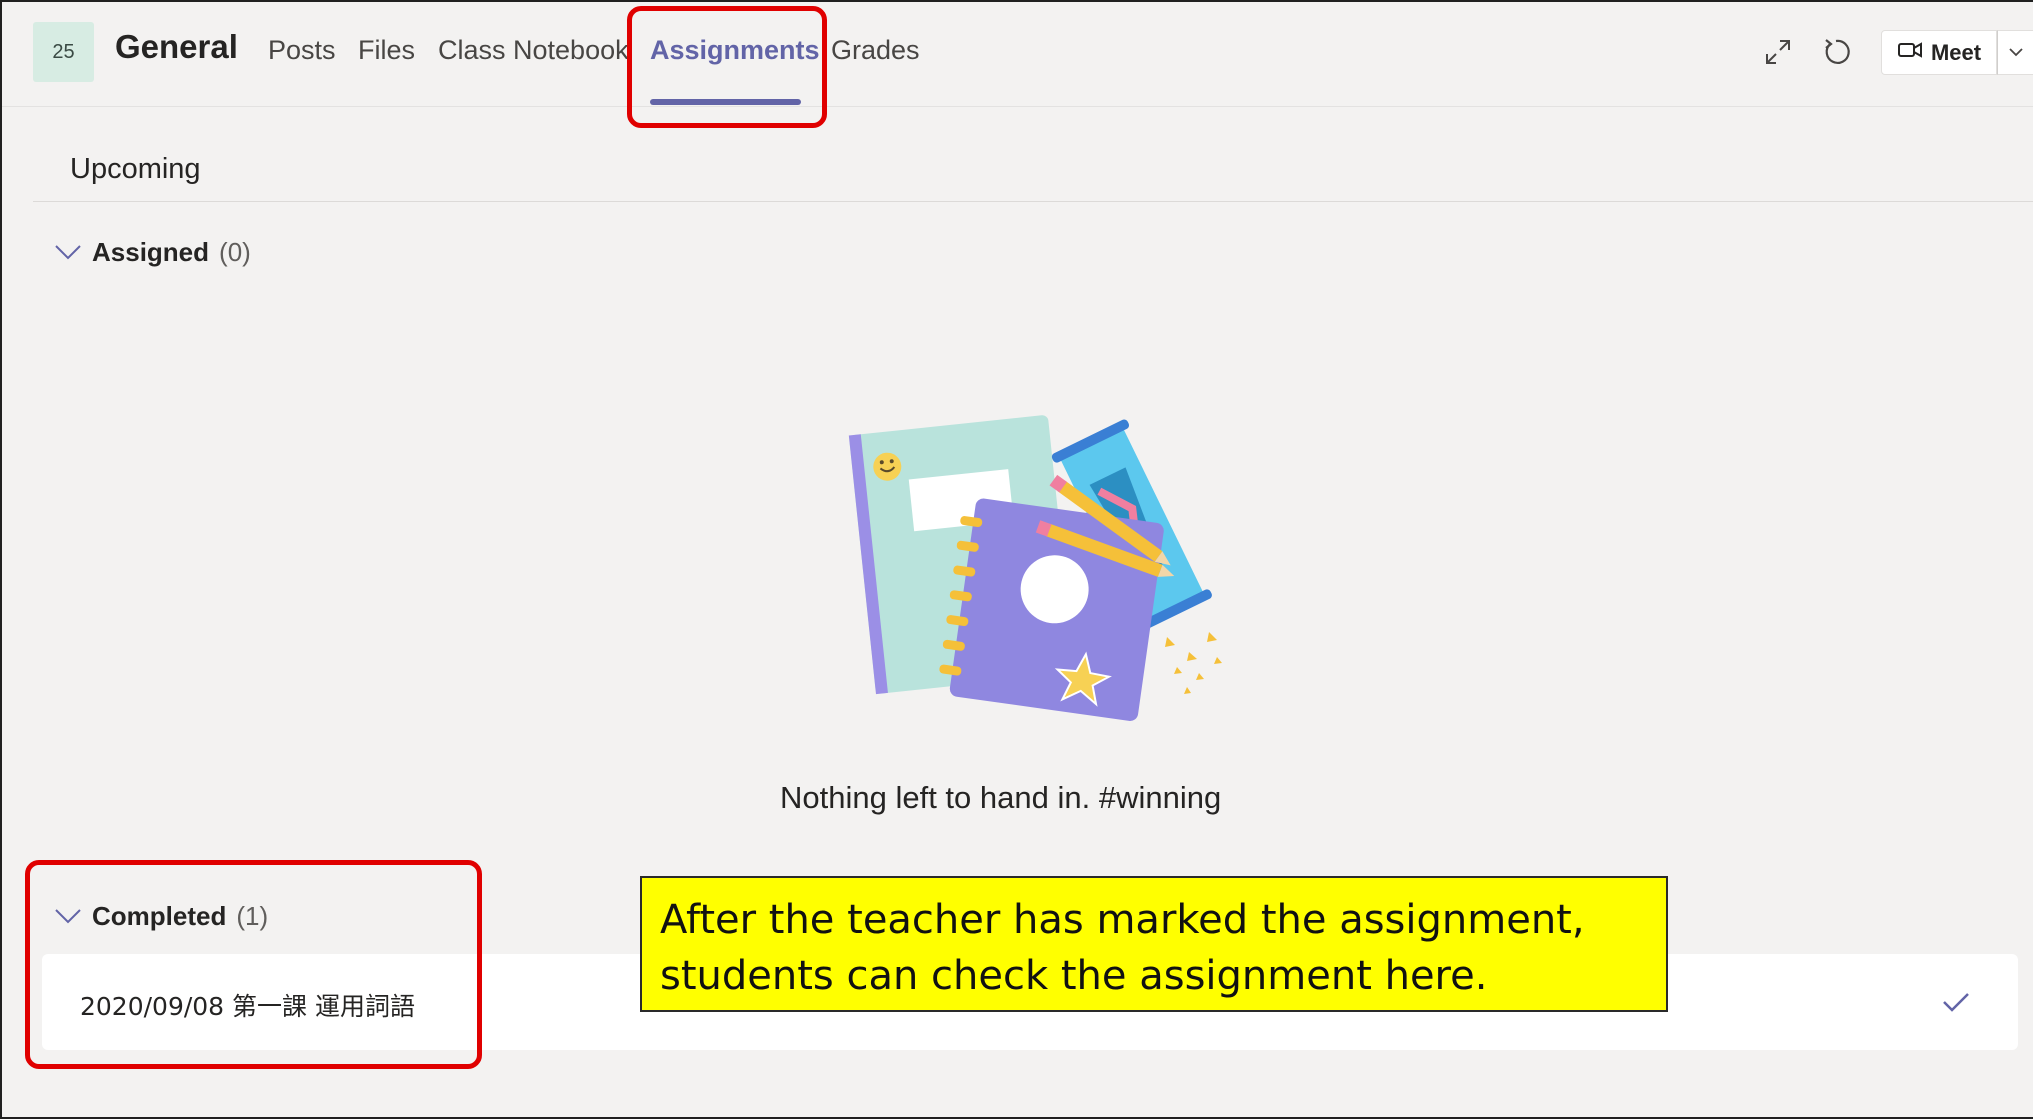 The width and height of the screenshot is (2033, 1119). I want to click on tab-class-notebook: Class Notebook, so click(533, 50).